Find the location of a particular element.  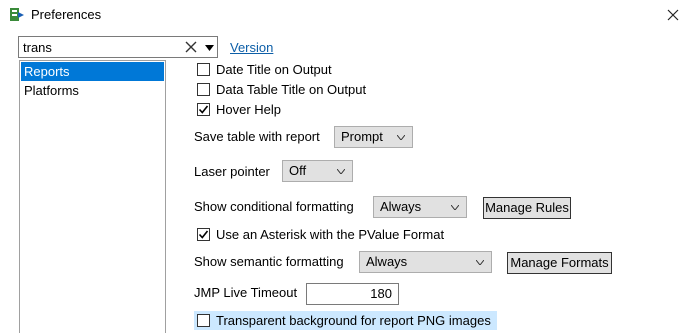

jmp-live-timeout-input: 180 is located at coordinates (352, 294).